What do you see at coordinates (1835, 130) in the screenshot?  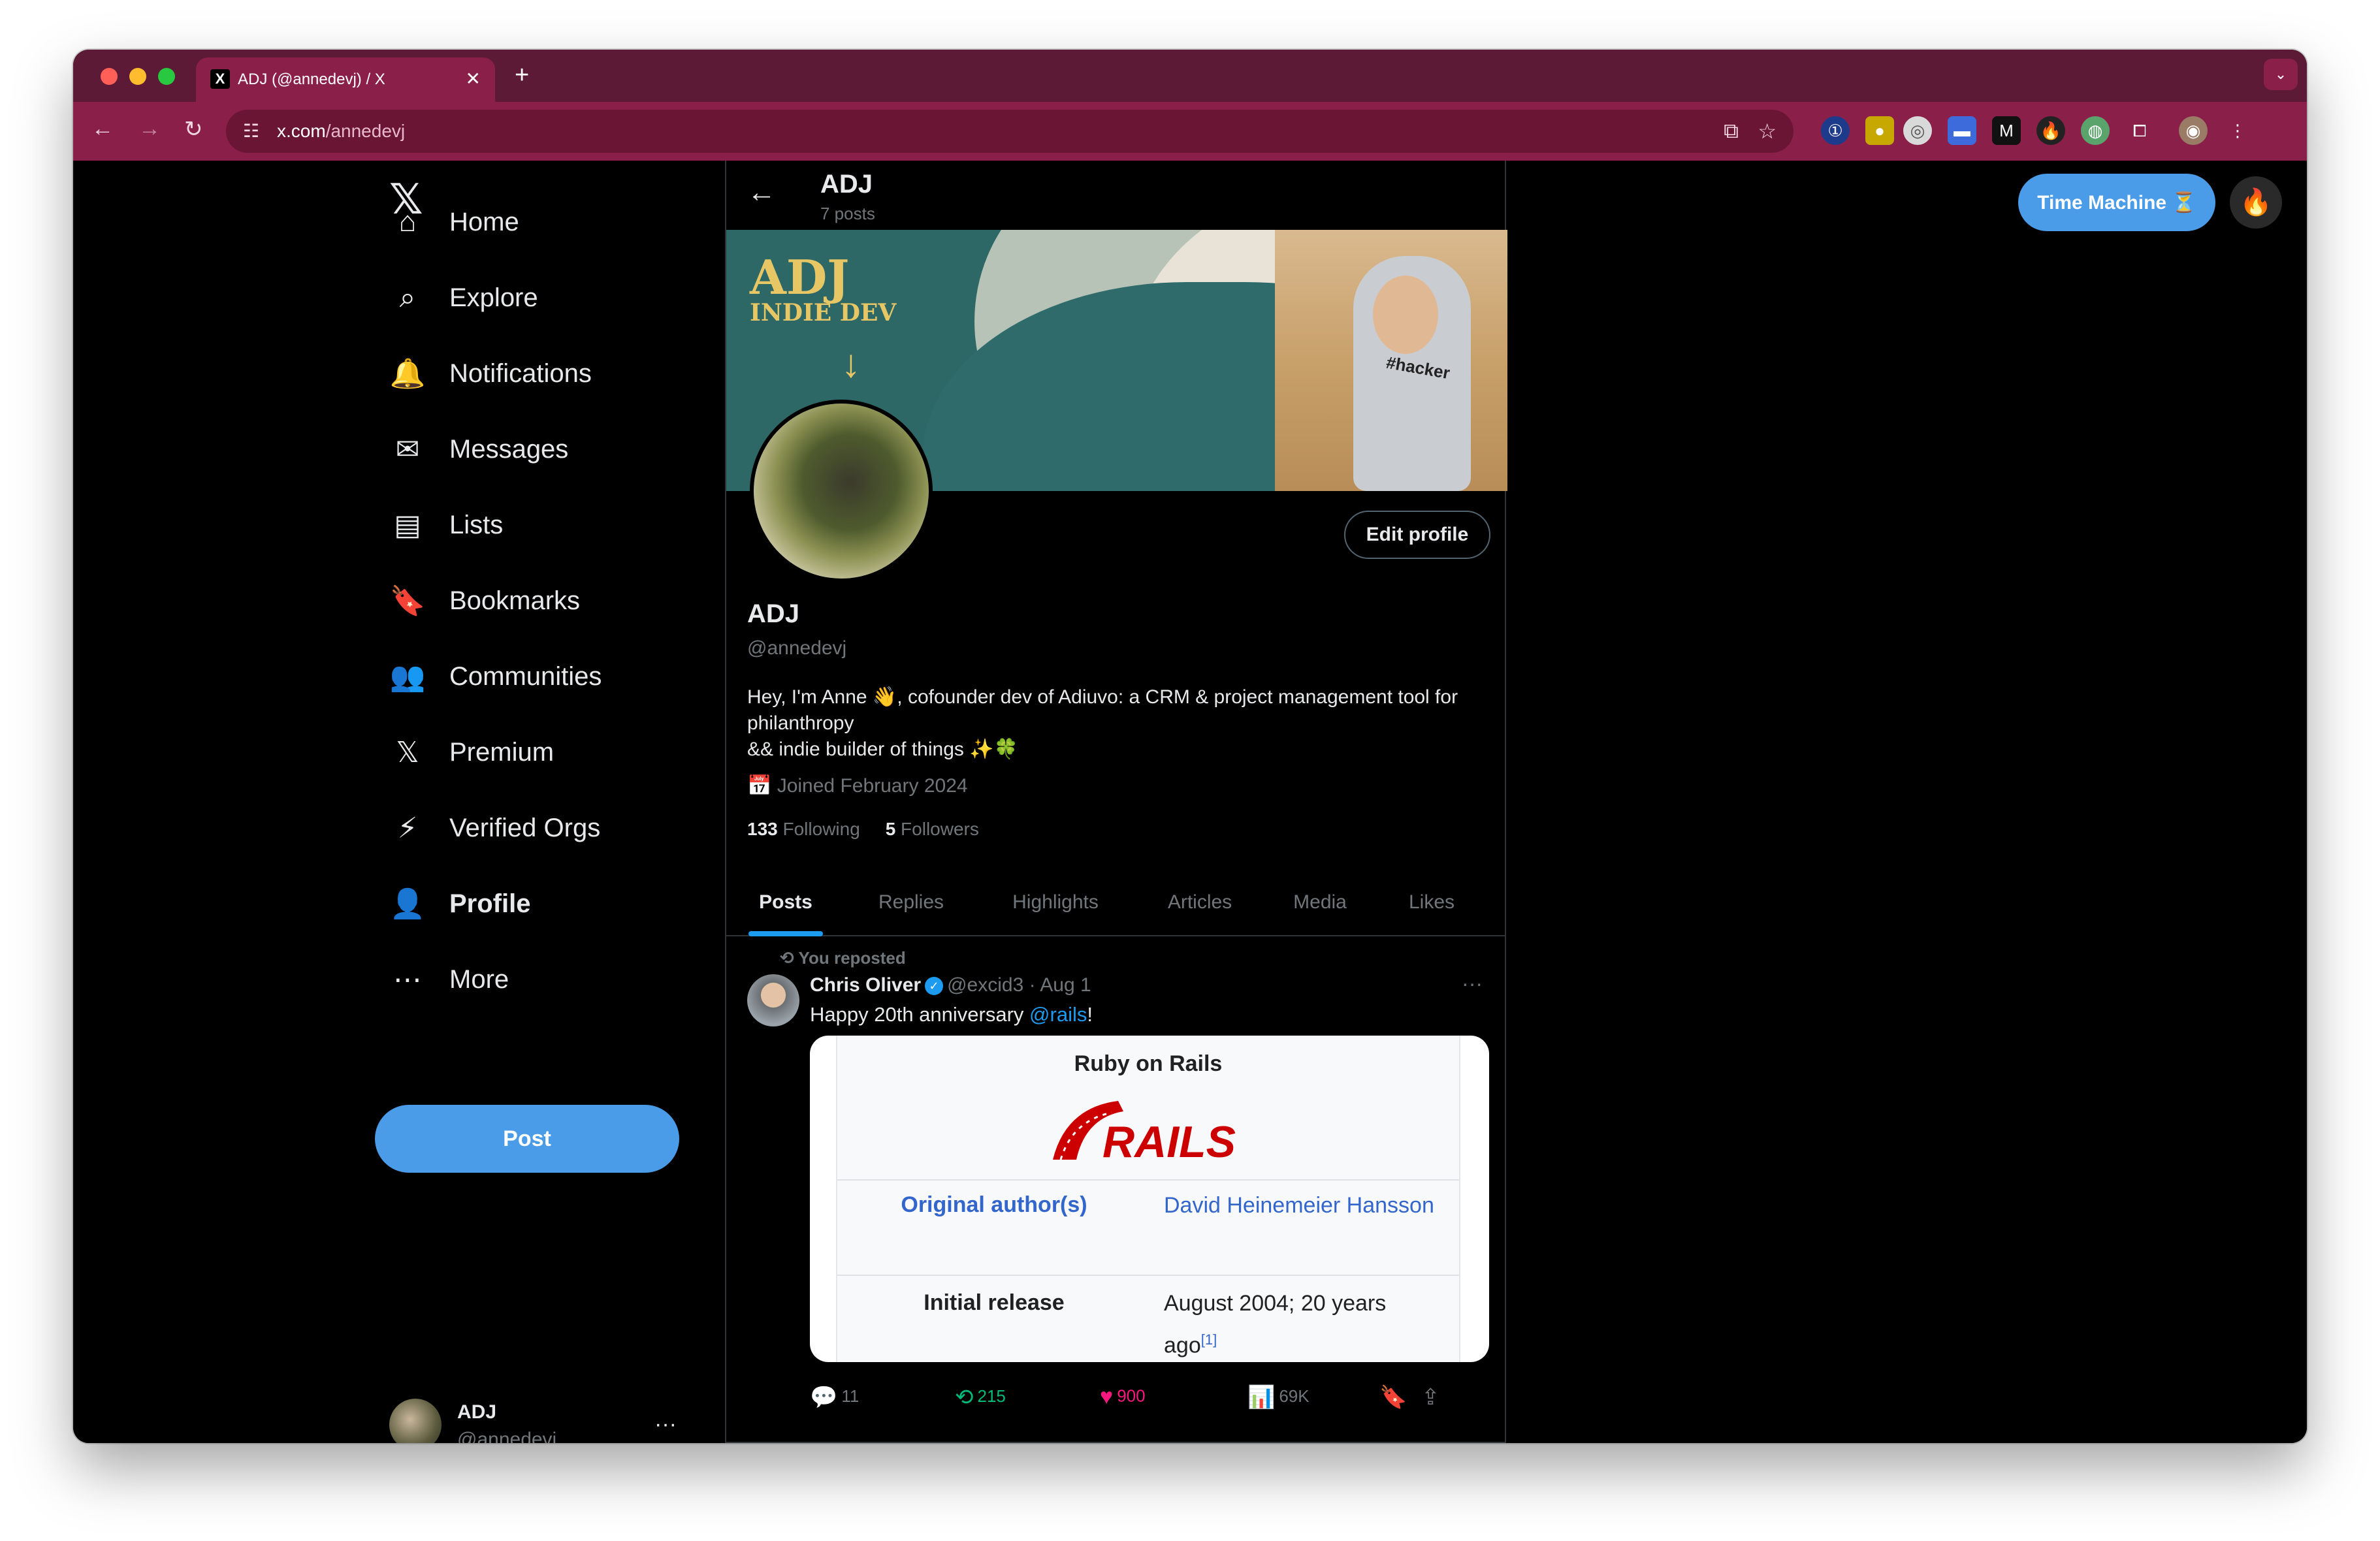 I see `password-manager-extension-icon: ①` at bounding box center [1835, 130].